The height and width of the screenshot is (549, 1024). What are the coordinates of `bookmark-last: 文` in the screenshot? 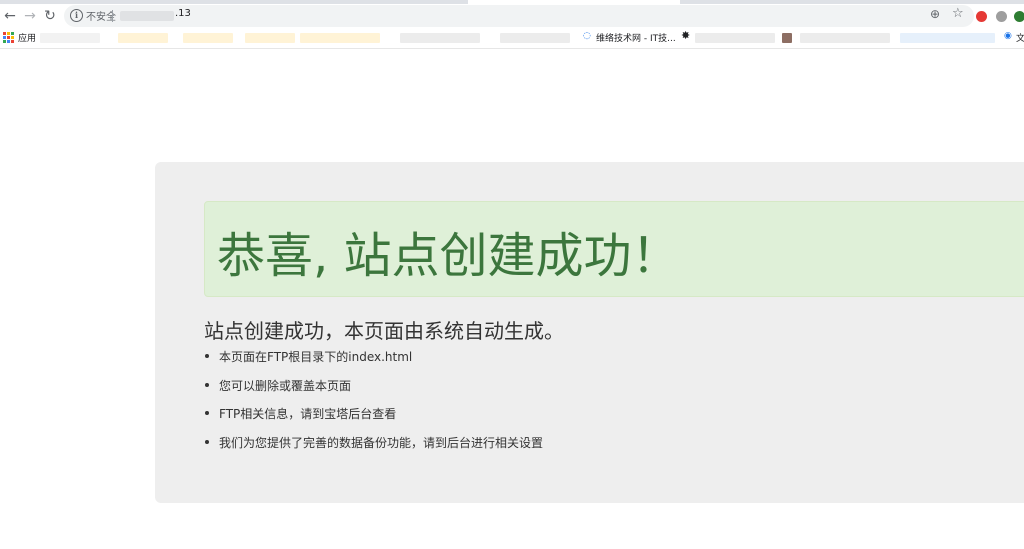 It's located at (1020, 37).